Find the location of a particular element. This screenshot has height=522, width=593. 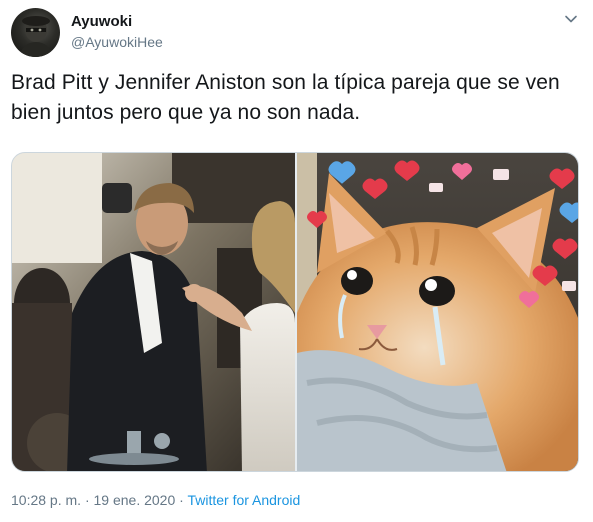

tweet-menu-button is located at coordinates (571, 19).